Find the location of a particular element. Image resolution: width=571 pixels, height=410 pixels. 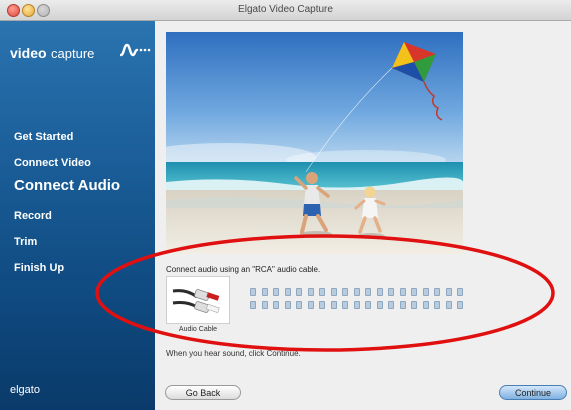

continue-button: Continue is located at coordinates (533, 392).